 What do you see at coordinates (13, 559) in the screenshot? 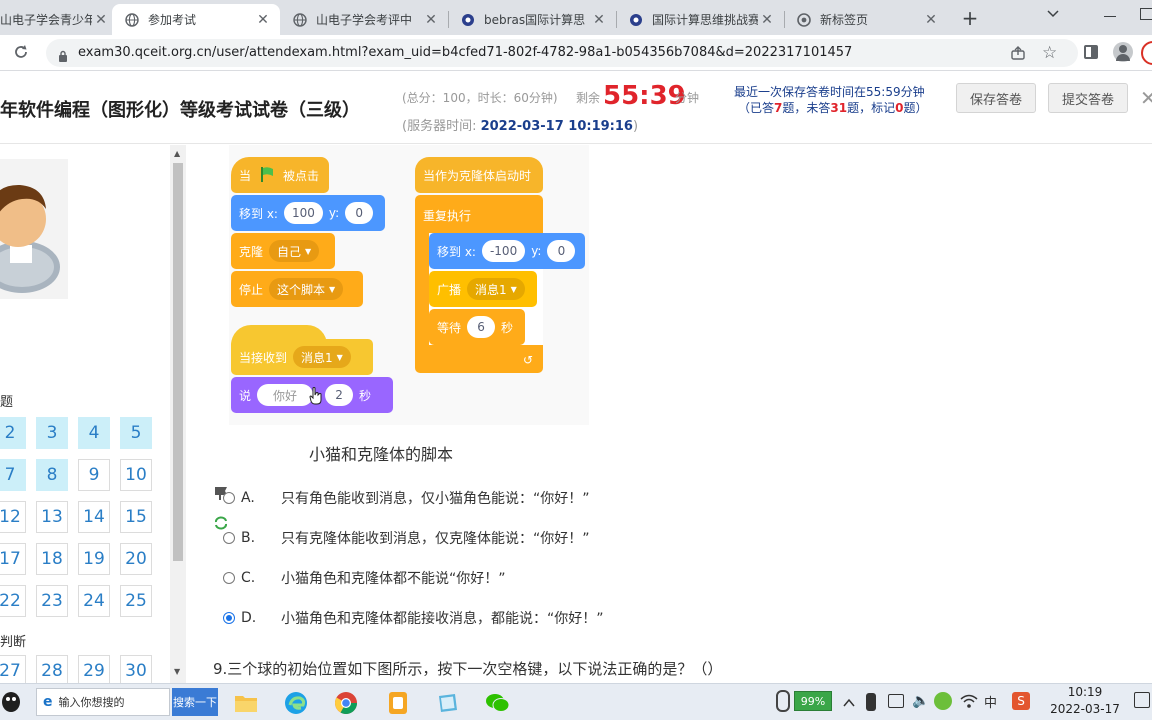
I see `question-number: 17` at bounding box center [13, 559].